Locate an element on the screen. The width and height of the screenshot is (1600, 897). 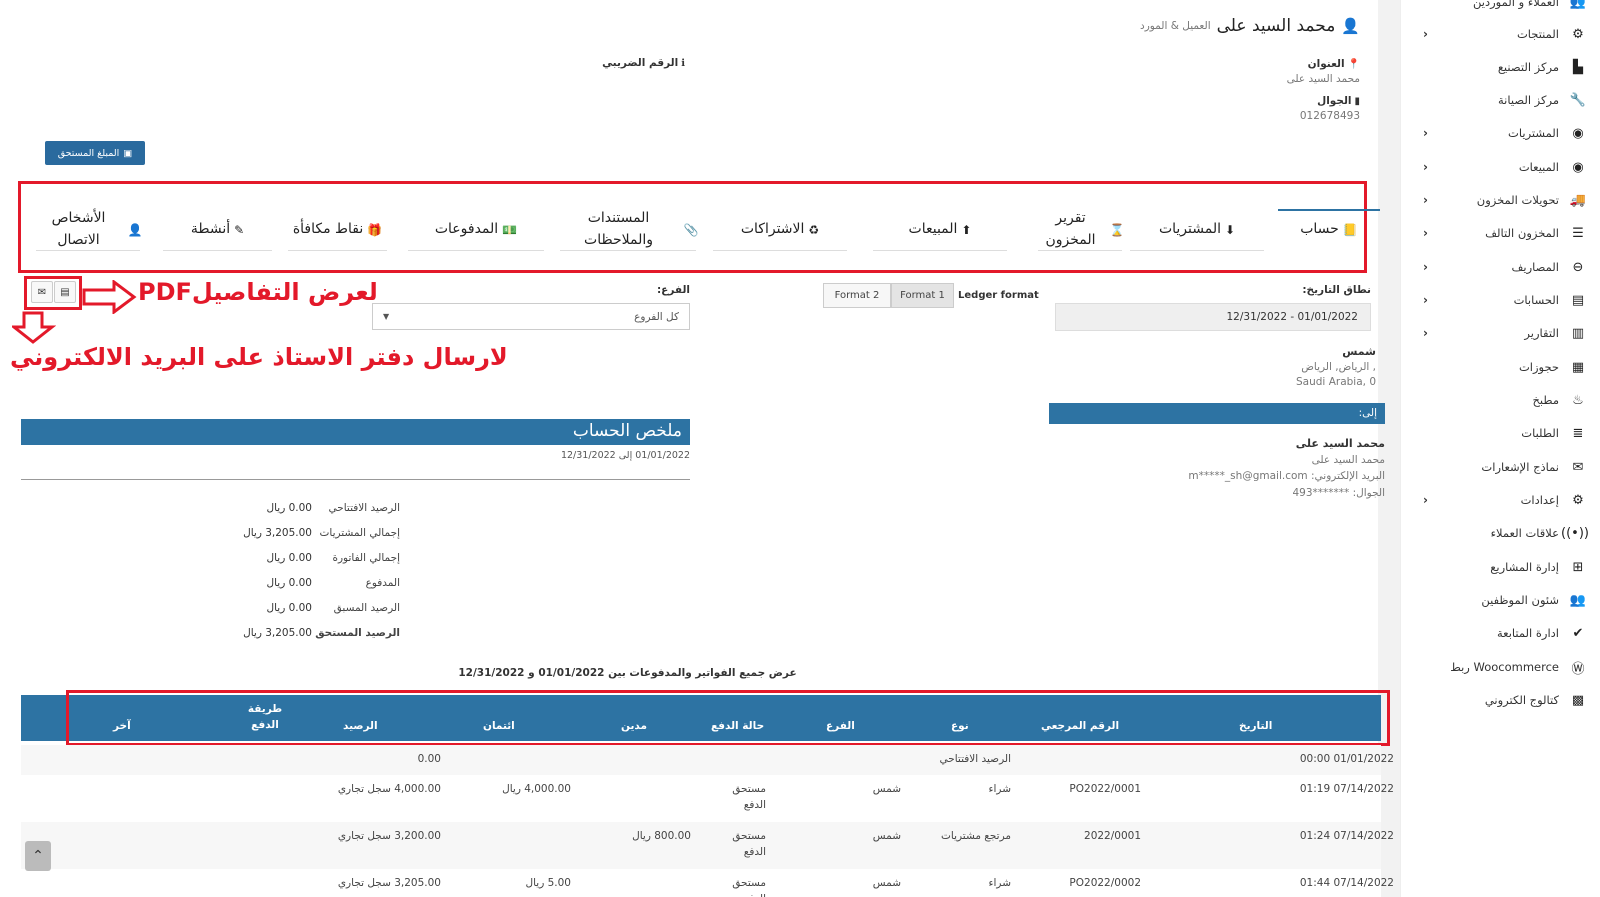
sidebar-item-label: مركز الصيانة is located at coordinates (1528, 100).